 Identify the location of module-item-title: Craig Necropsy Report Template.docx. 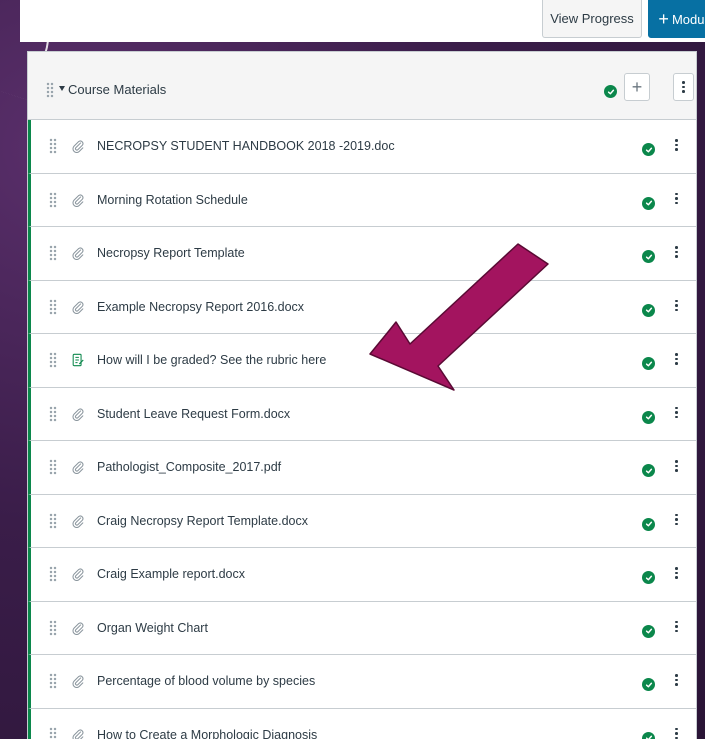
(202, 521).